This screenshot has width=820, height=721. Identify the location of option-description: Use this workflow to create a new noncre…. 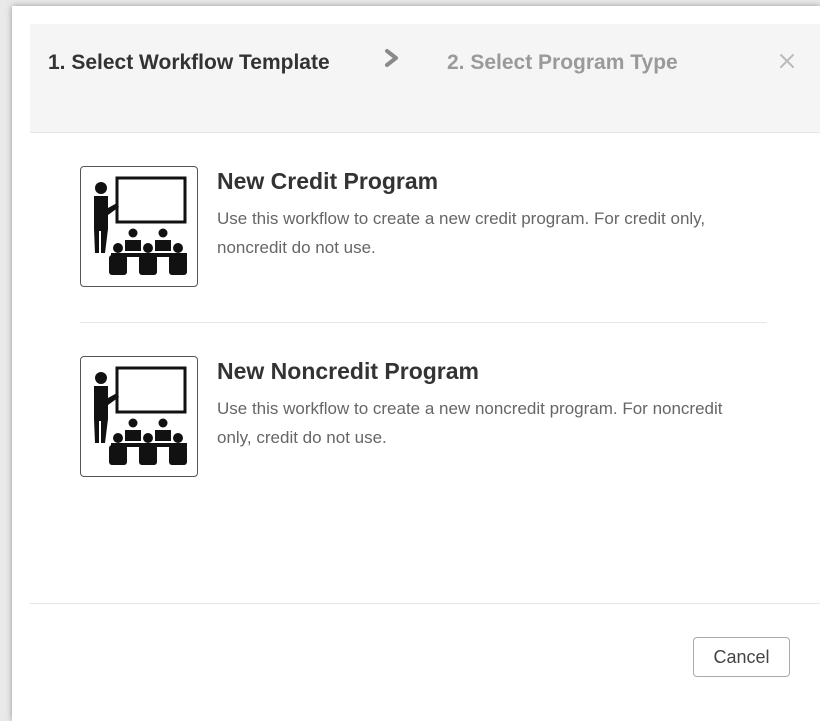
(470, 423).